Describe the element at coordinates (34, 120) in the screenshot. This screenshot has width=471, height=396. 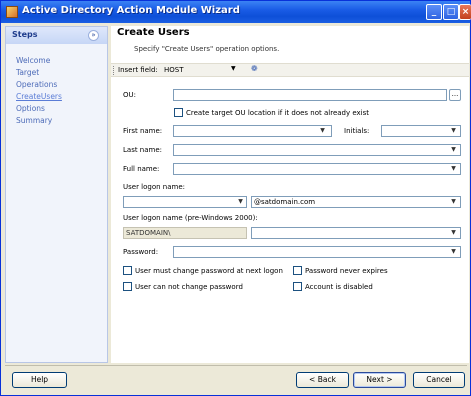
I see `step-summary: Summary` at that location.